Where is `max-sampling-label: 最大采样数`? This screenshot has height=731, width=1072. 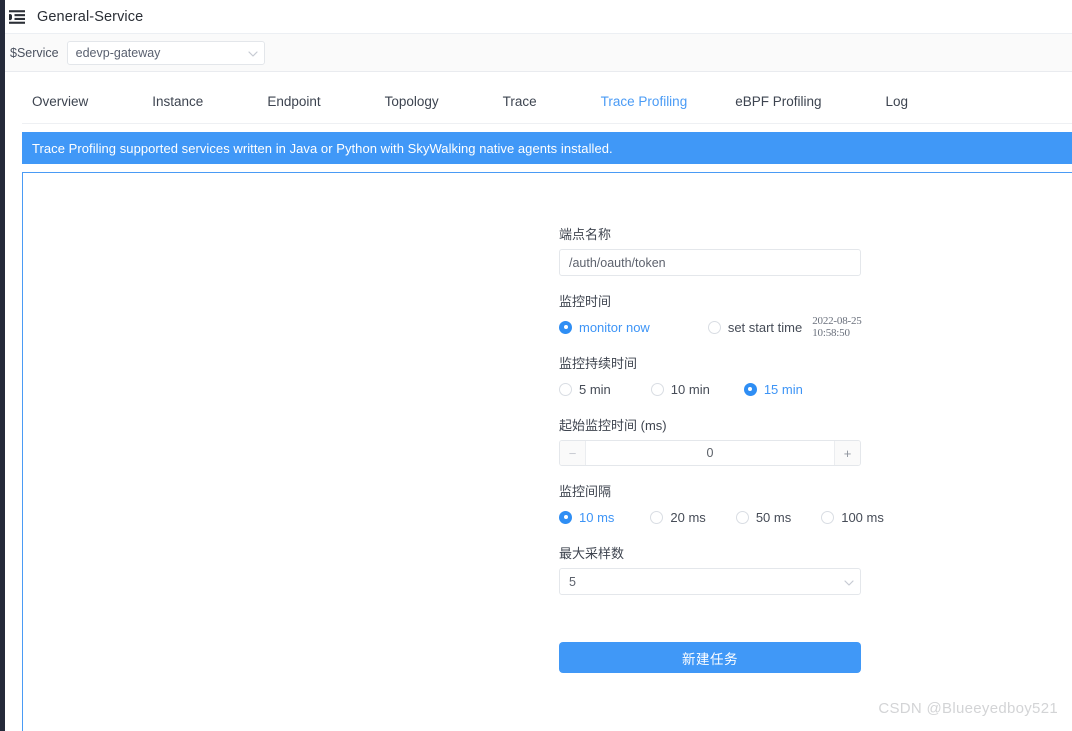 max-sampling-label: 最大采样数 is located at coordinates (592, 553).